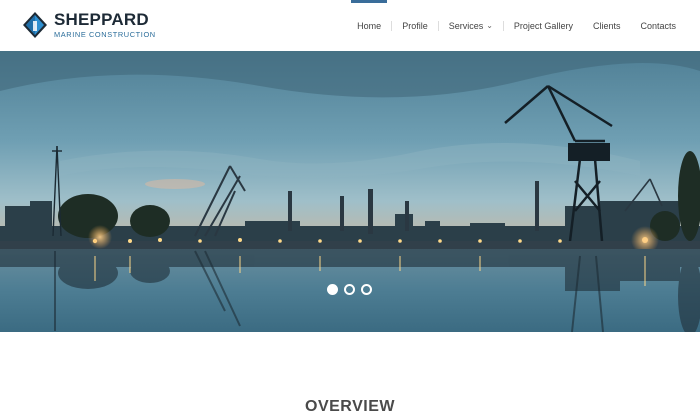 Image resolution: width=700 pixels, height=414 pixels. I want to click on nav-home-label: Home, so click(369, 25).